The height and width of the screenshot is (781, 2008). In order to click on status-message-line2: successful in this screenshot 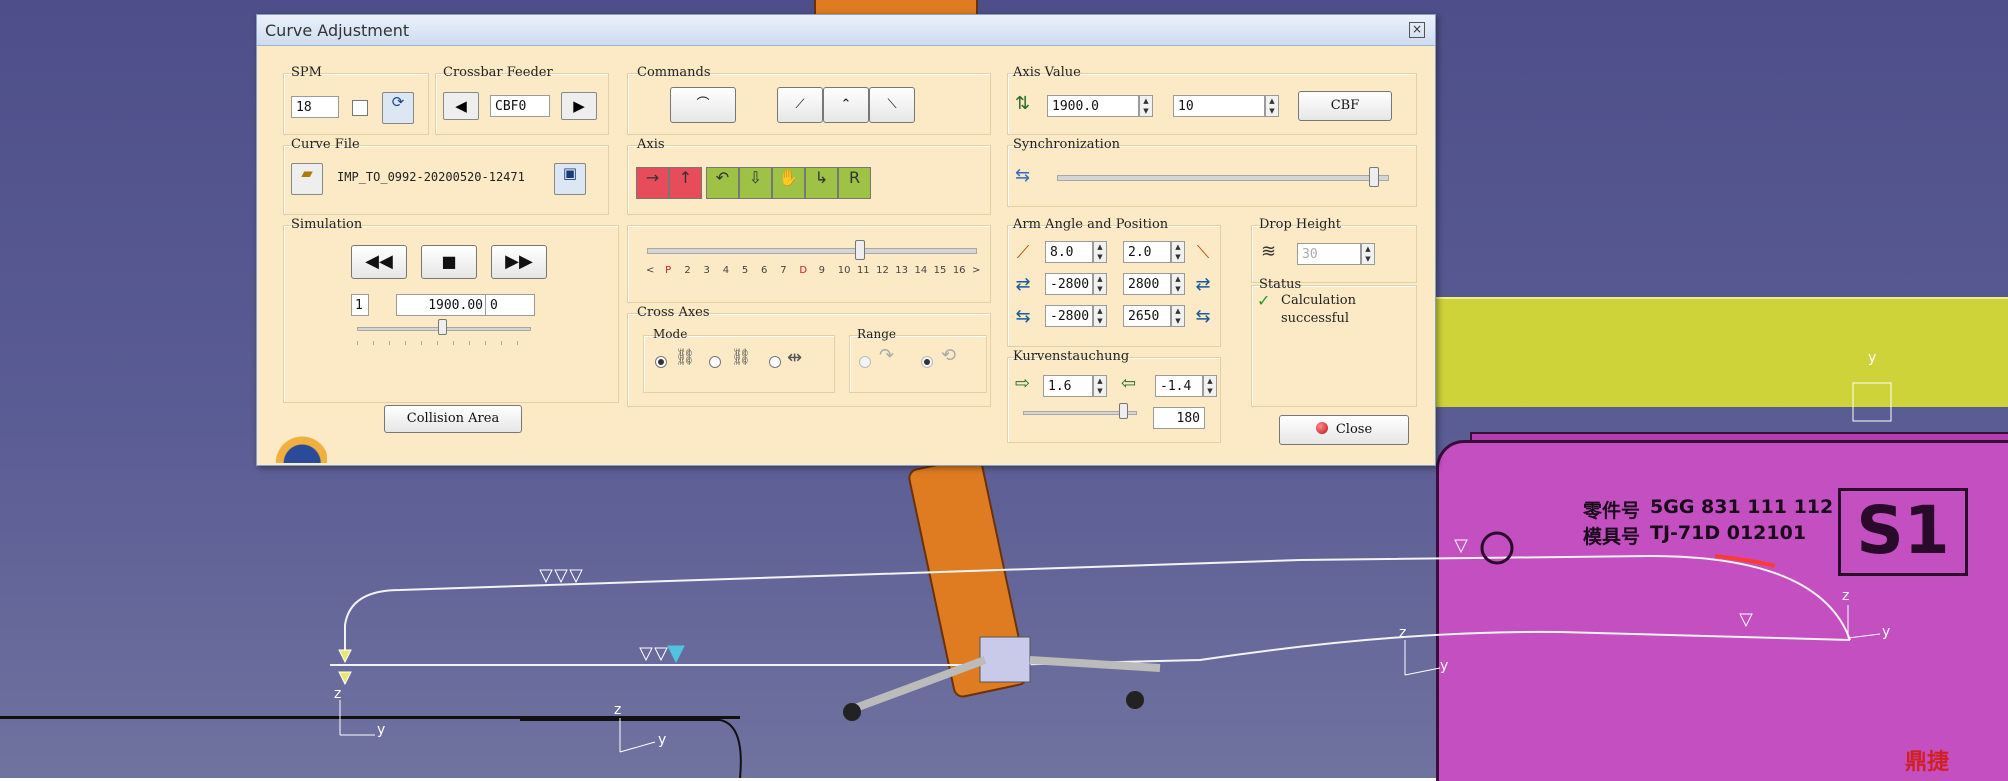, I will do `click(1315, 318)`.